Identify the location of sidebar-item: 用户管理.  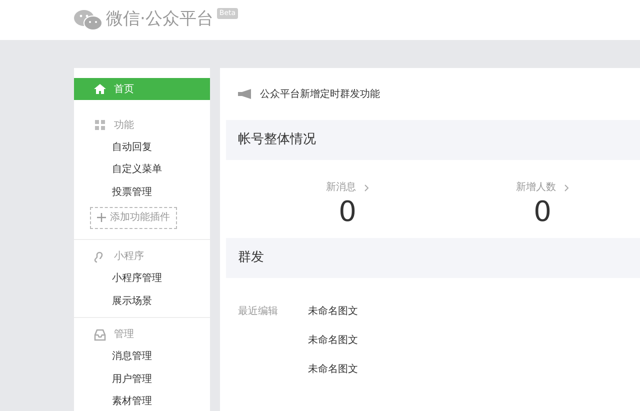
(142, 379).